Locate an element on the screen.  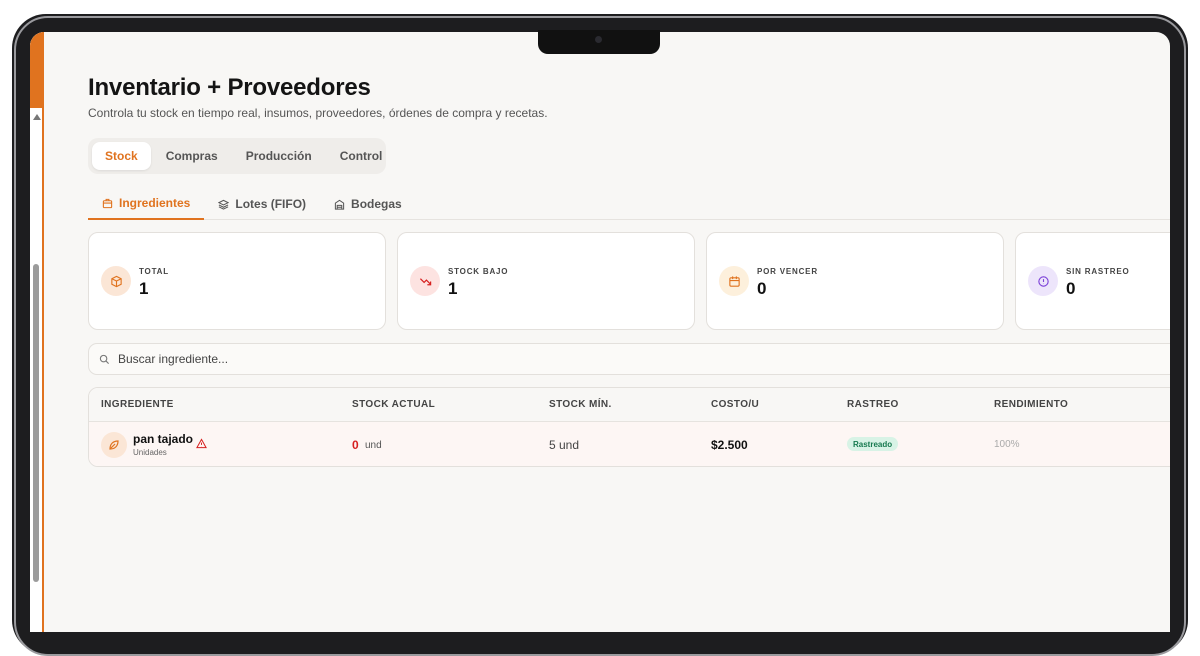
sidebar-accent is located at coordinates (37, 70).